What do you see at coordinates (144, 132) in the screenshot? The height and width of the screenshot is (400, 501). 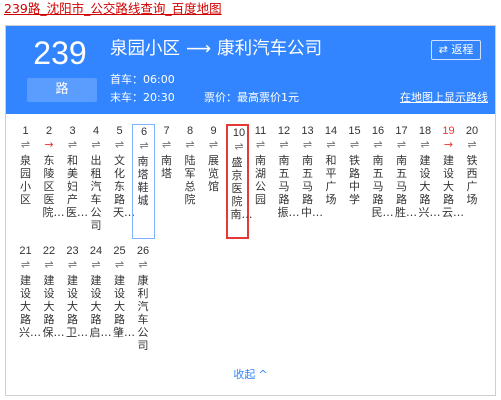 I see `stop-number: 6` at bounding box center [144, 132].